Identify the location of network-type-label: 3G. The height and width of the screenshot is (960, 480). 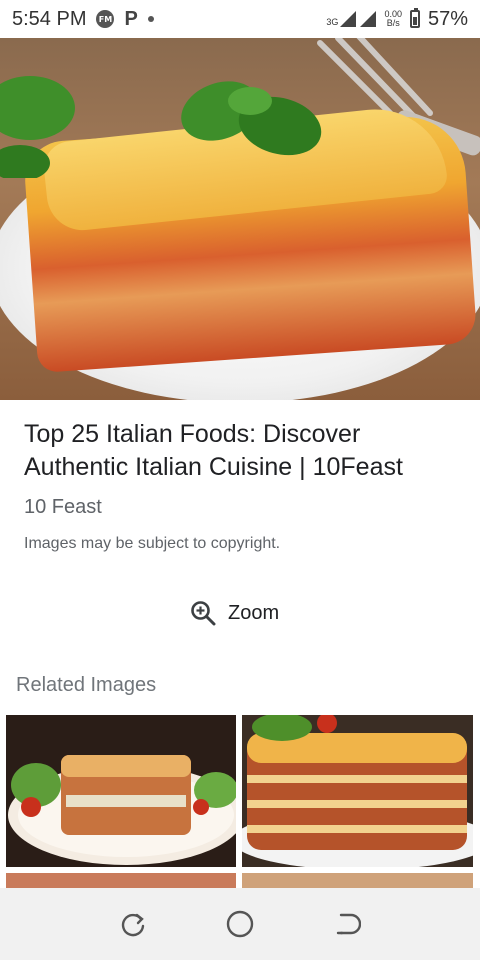
(332, 22).